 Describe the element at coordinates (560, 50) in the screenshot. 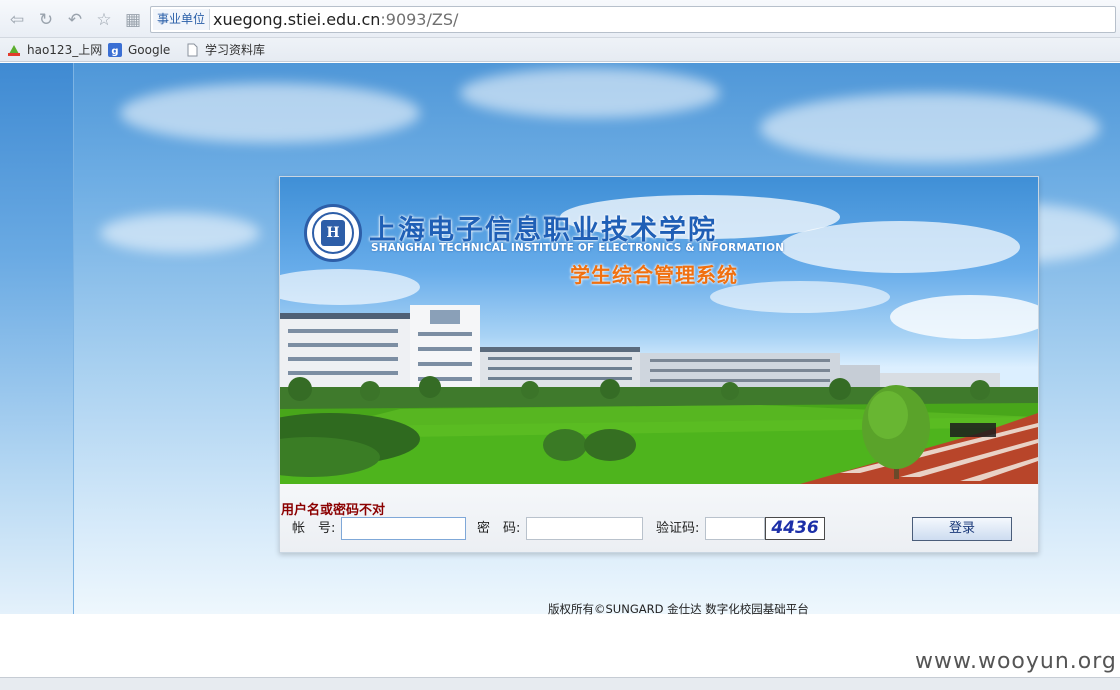

I see `bookmarks-bar: hao123_上网 g Google 学习资料库` at that location.